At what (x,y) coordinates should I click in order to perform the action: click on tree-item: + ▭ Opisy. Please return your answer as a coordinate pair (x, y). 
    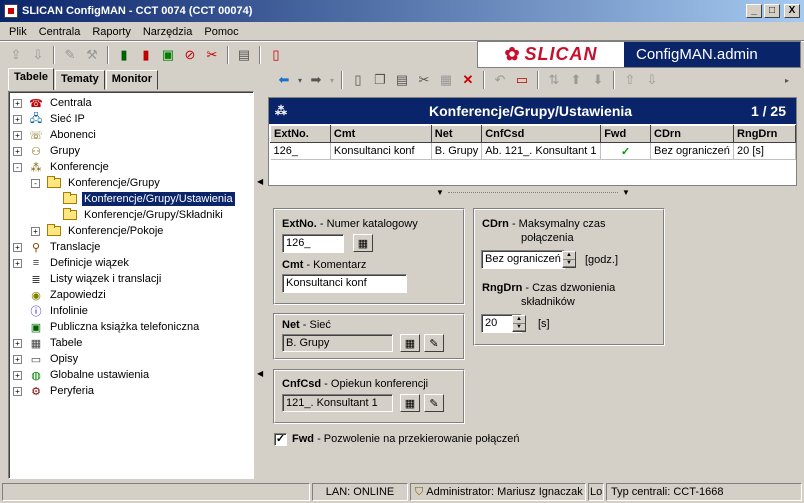
    Looking at the image, I should click on (46, 359).